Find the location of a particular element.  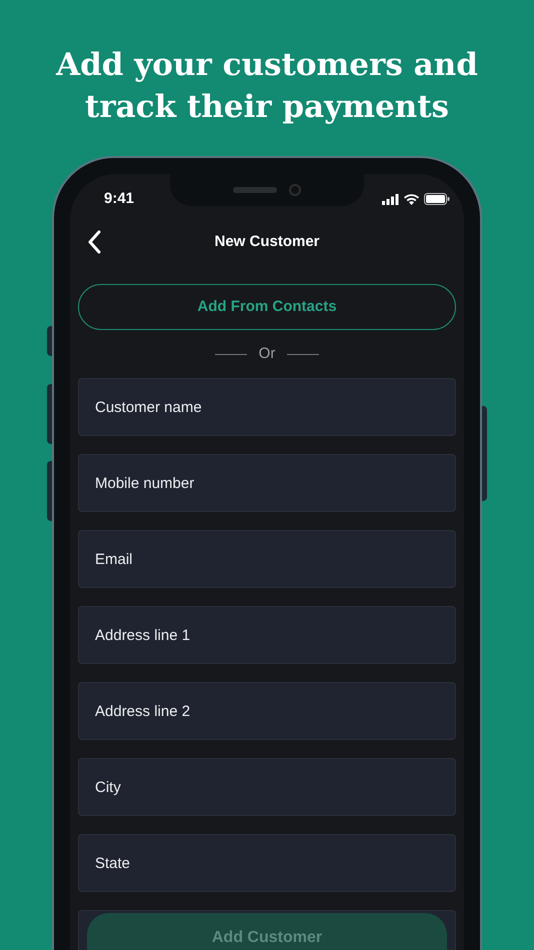

camera-icon is located at coordinates (295, 190).